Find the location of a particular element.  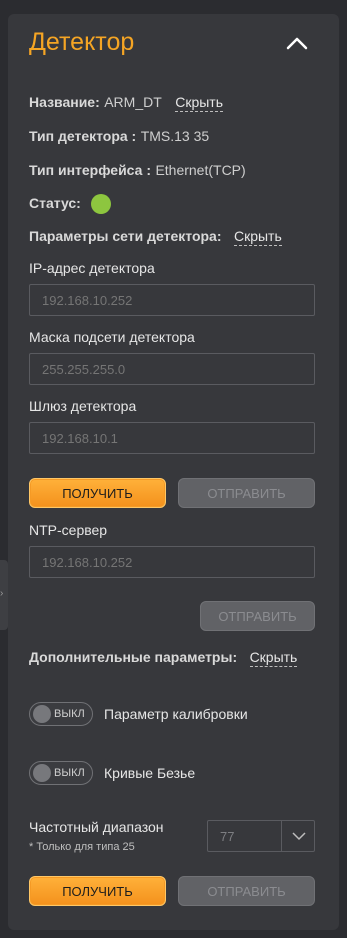

bezier-label: Кривые Безье is located at coordinates (150, 773).